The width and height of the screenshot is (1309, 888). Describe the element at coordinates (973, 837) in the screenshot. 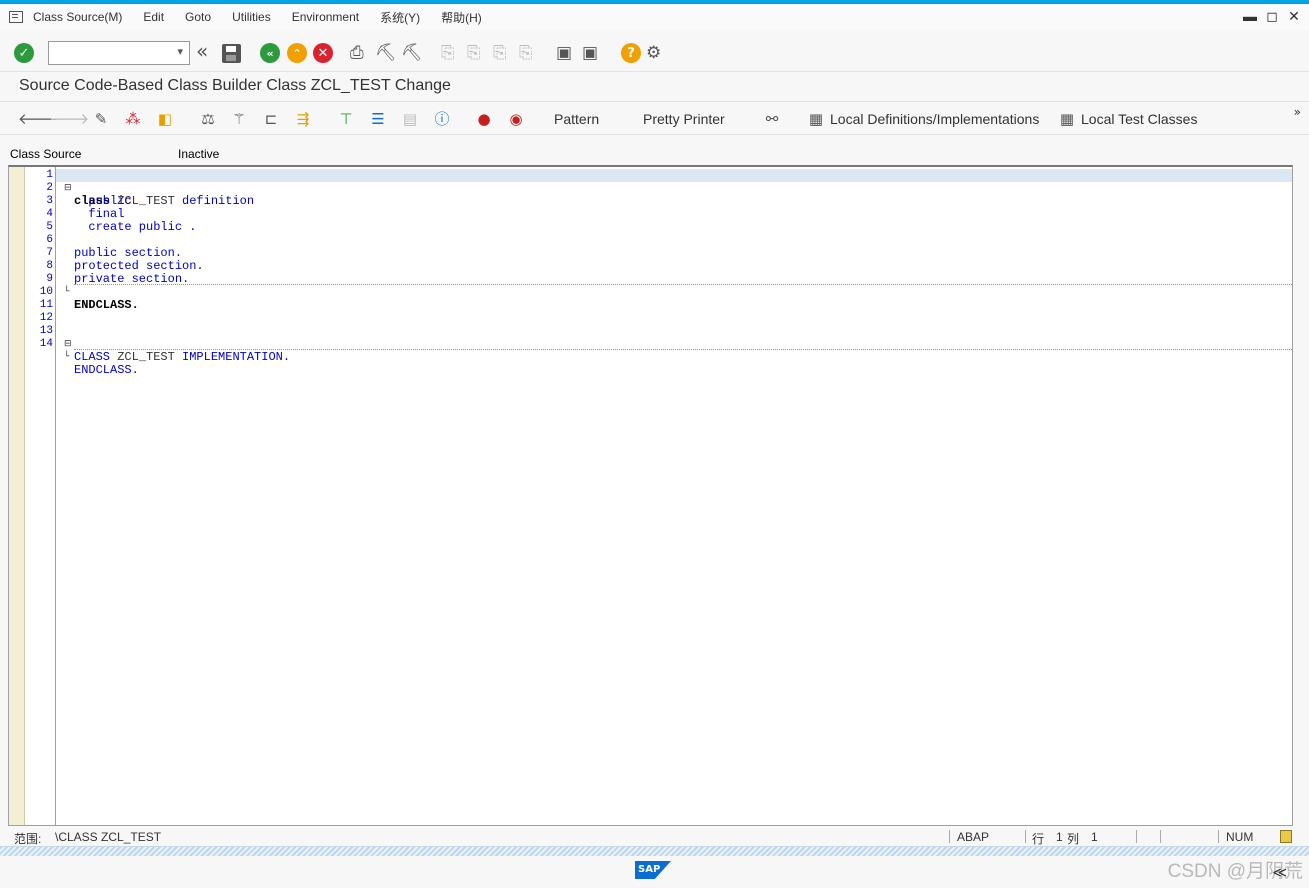

I see `language-indicator: ABAP` at that location.